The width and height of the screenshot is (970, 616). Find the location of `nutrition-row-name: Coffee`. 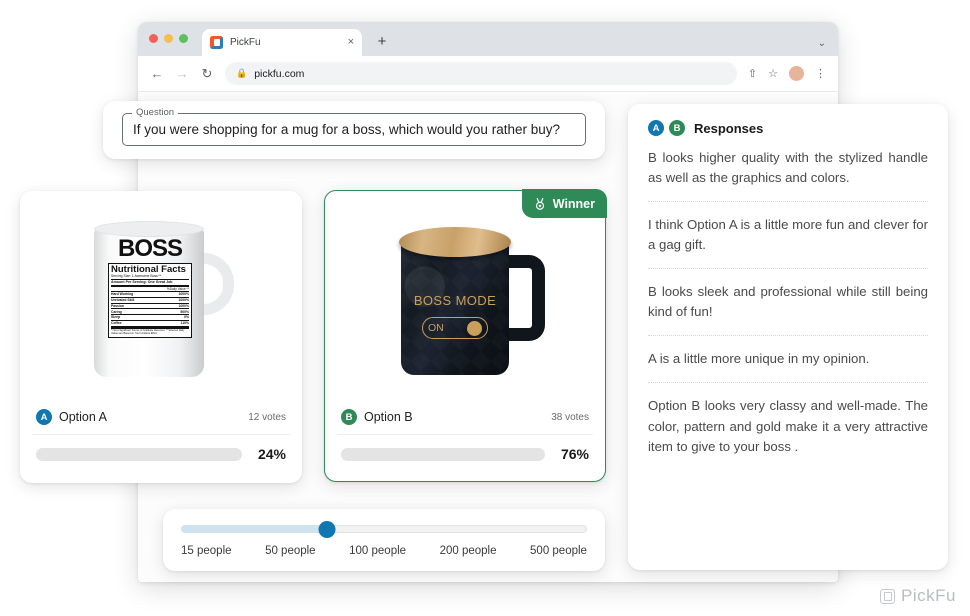

nutrition-row-name: Coffee is located at coordinates (116, 323).